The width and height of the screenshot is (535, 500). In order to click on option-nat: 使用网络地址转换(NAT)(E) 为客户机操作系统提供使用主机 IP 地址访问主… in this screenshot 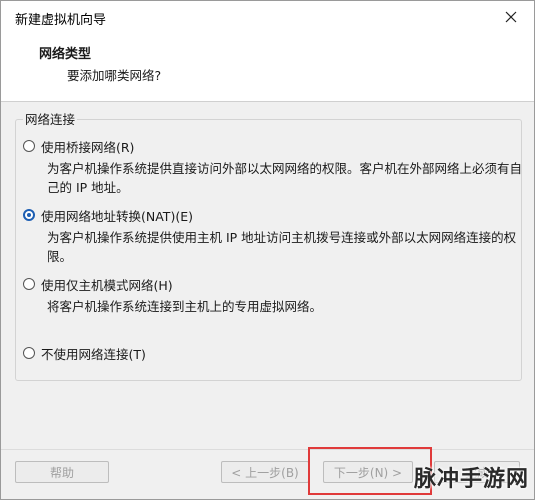, I will do `click(275, 236)`.